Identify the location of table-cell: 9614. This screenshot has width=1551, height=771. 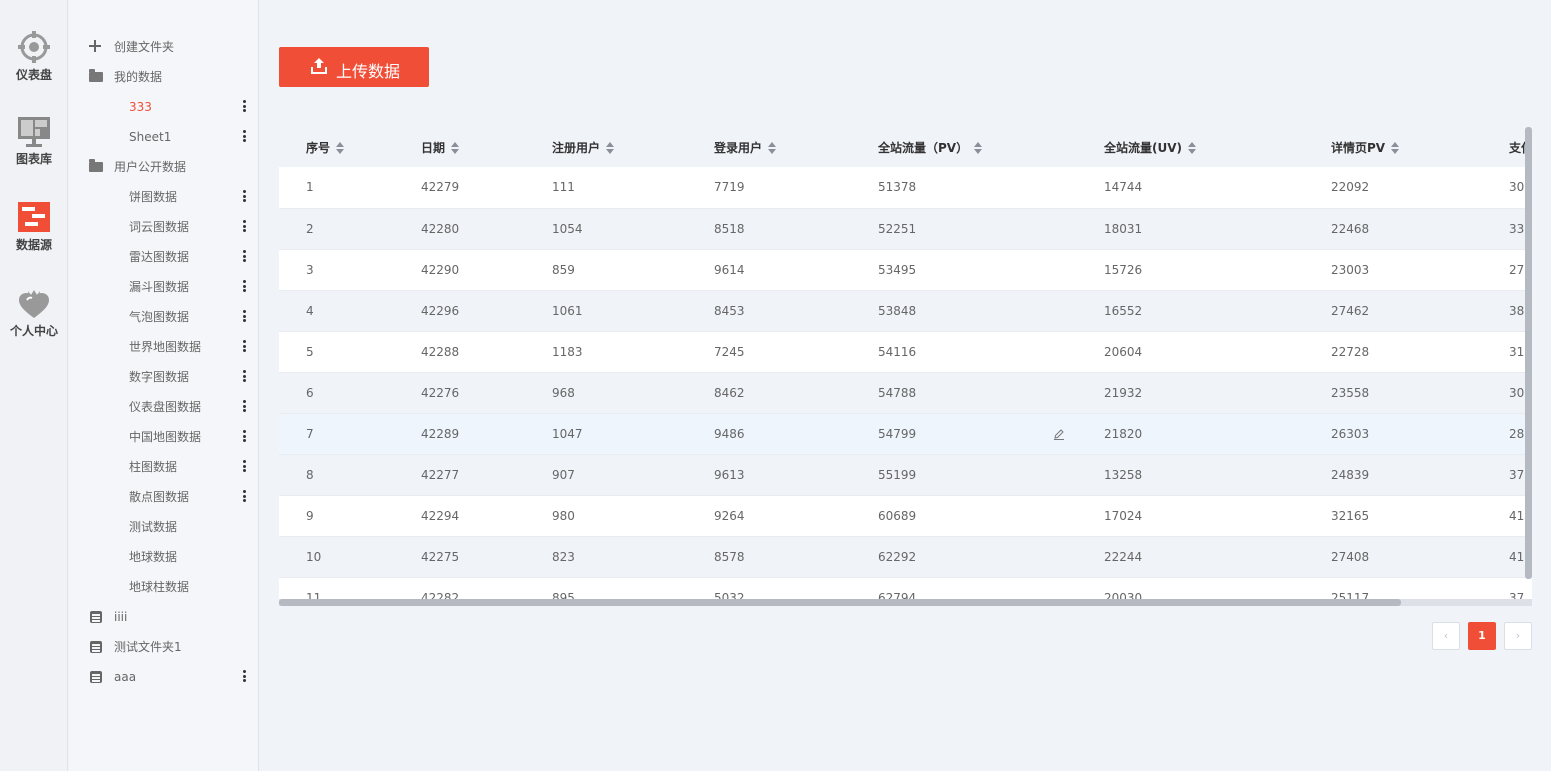
(769, 269).